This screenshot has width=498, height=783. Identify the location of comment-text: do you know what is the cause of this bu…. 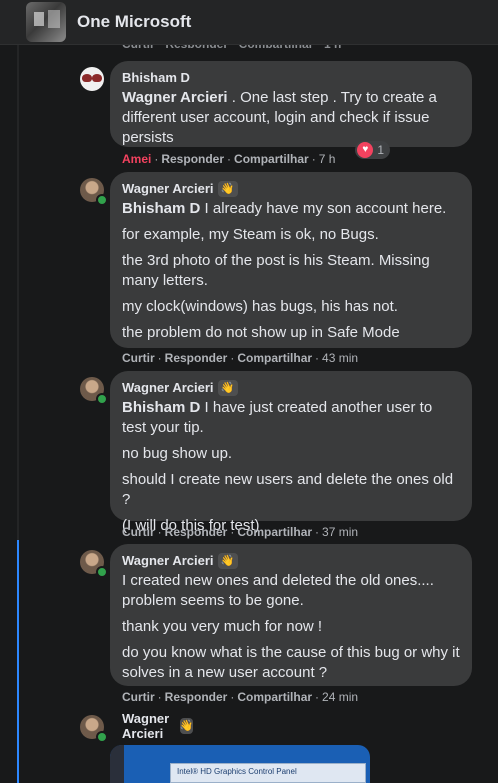
(291, 662).